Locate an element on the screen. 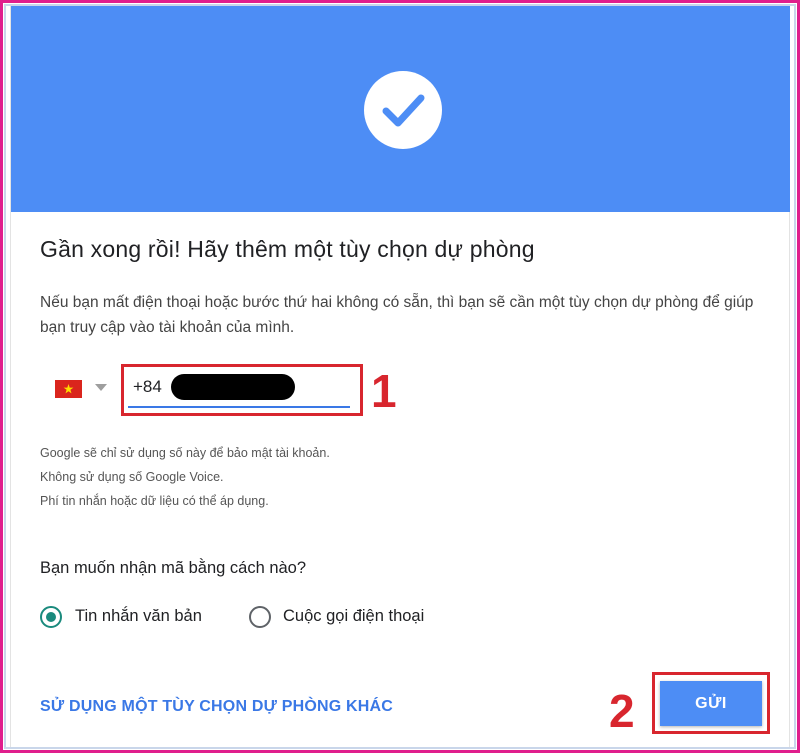 Image resolution: width=800 pixels, height=753 pixels. step-1-marker: 1 is located at coordinates (384, 391).